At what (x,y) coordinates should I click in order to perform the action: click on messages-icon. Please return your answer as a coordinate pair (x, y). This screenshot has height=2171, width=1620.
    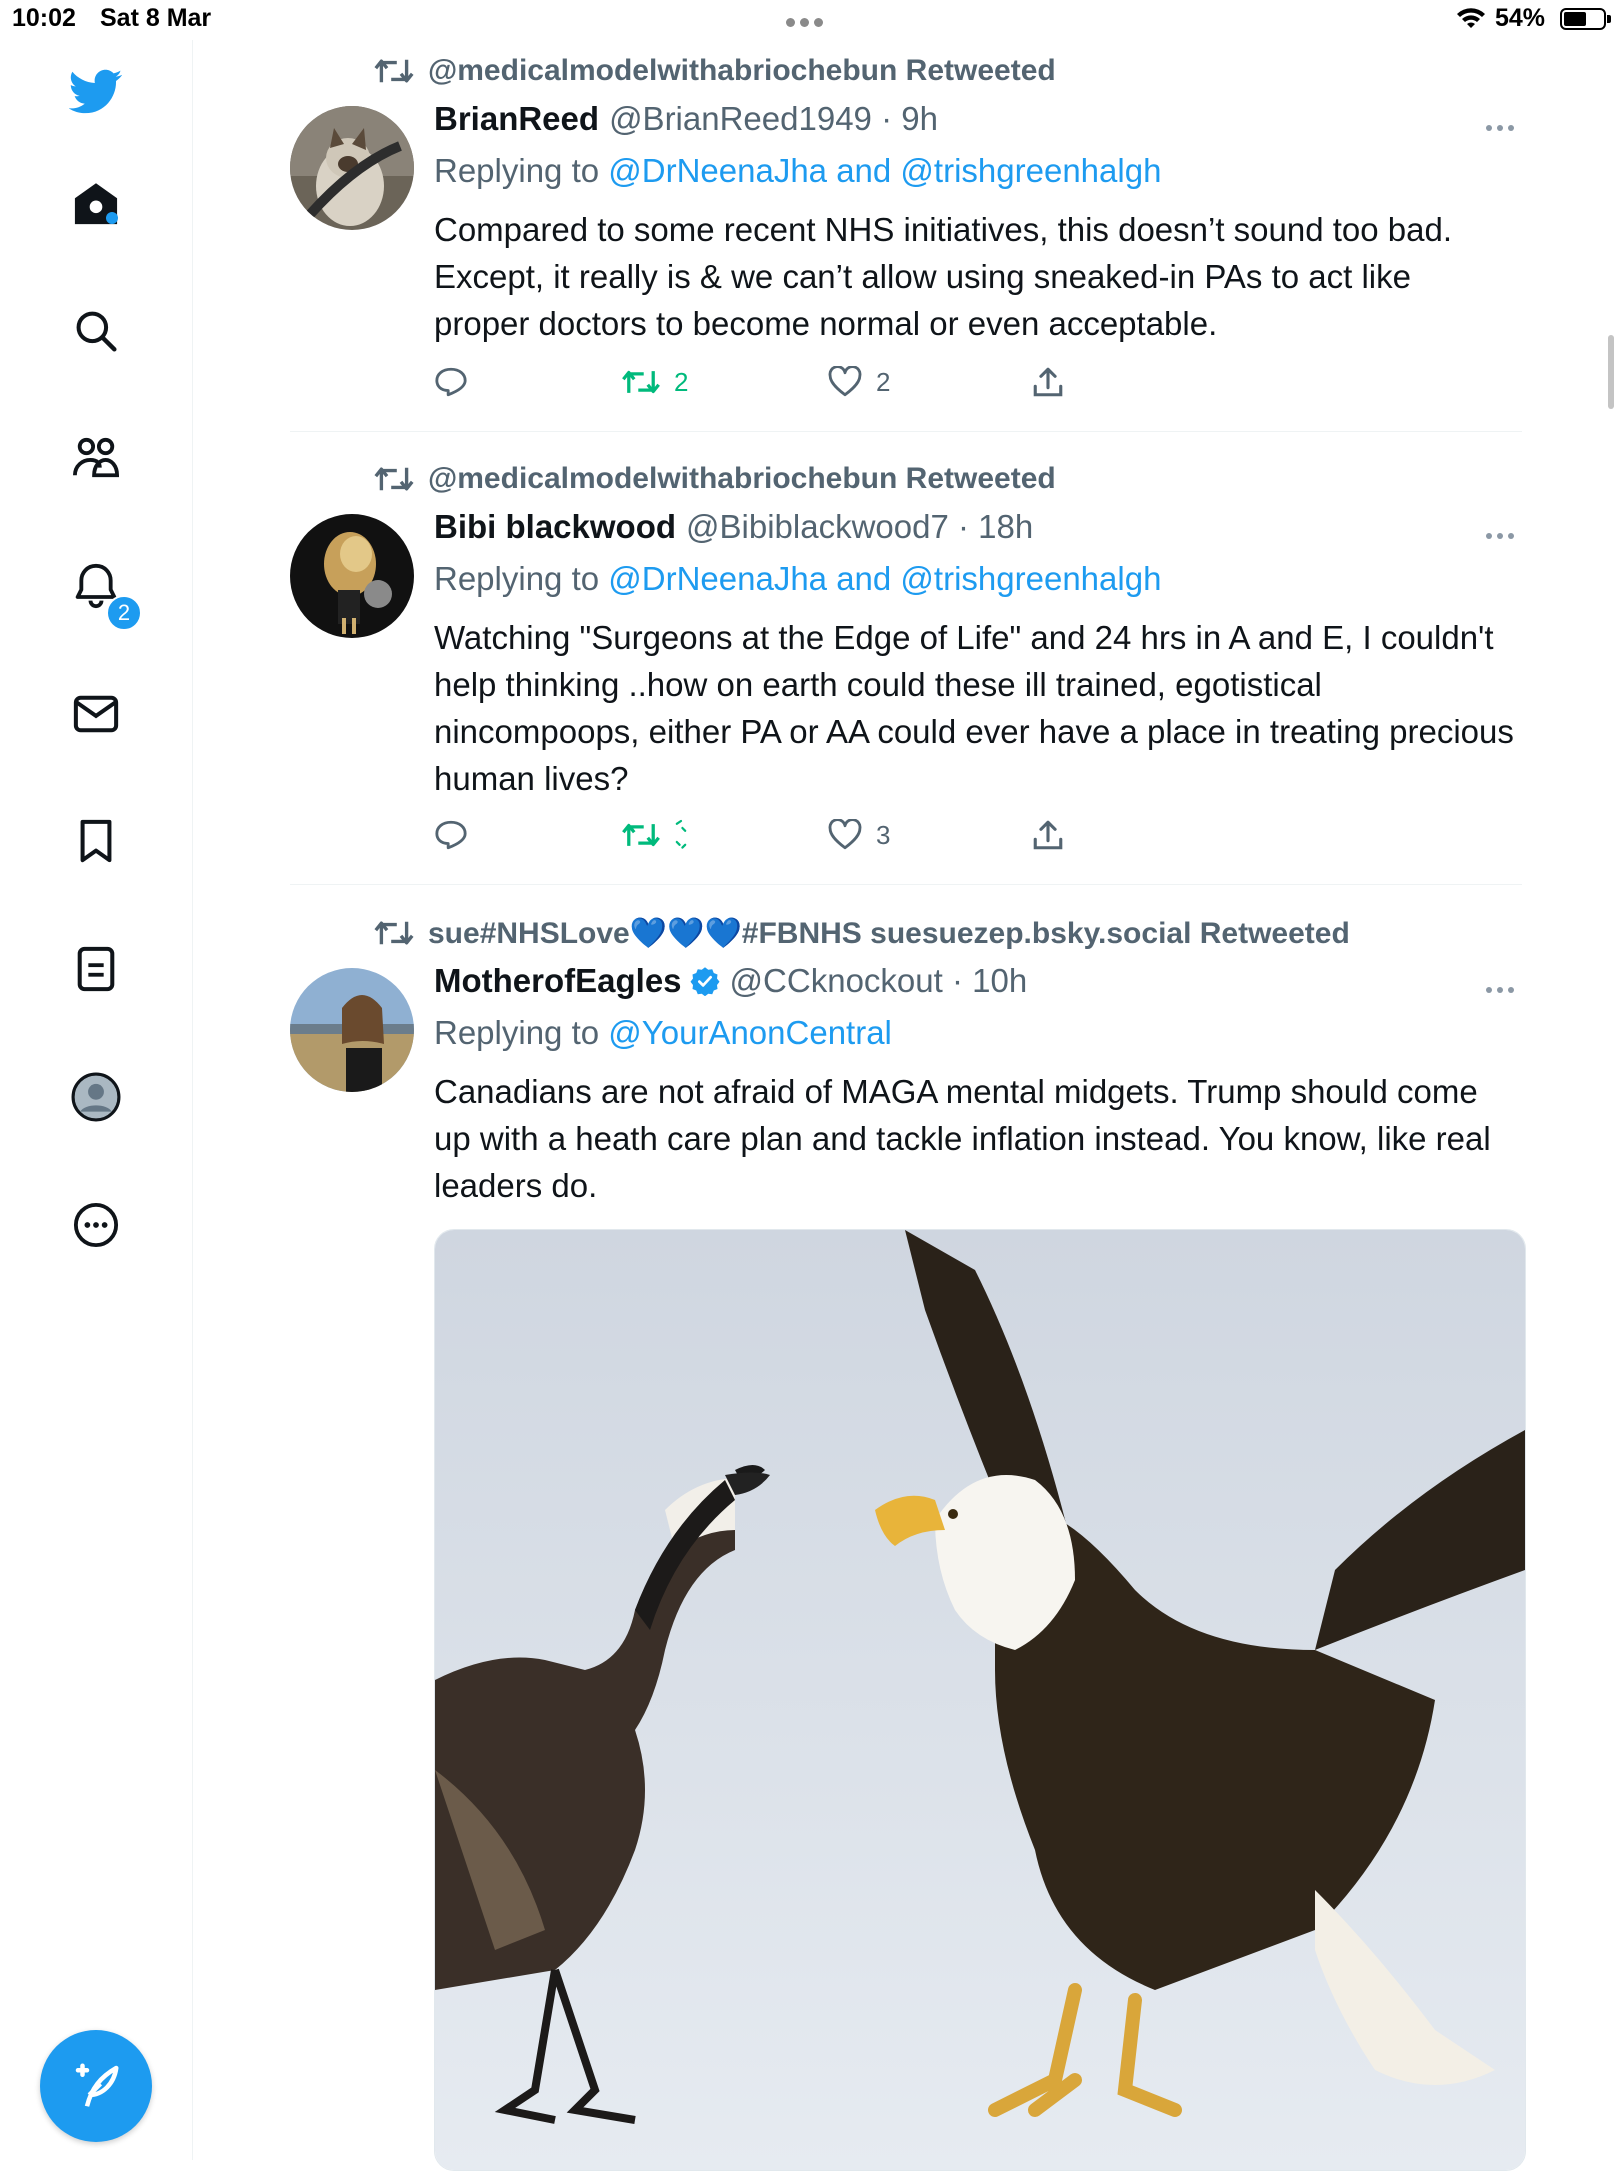
    Looking at the image, I should click on (96, 714).